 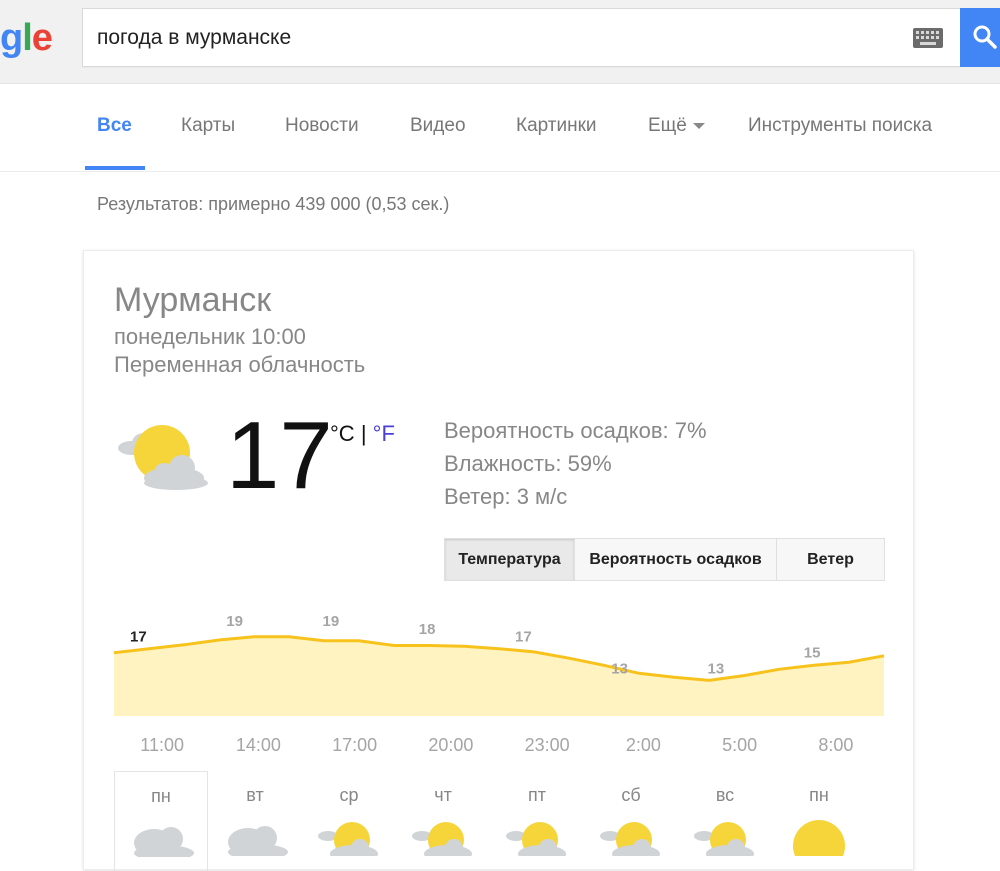 I want to click on active-tab-indicator, so click(x=115, y=168).